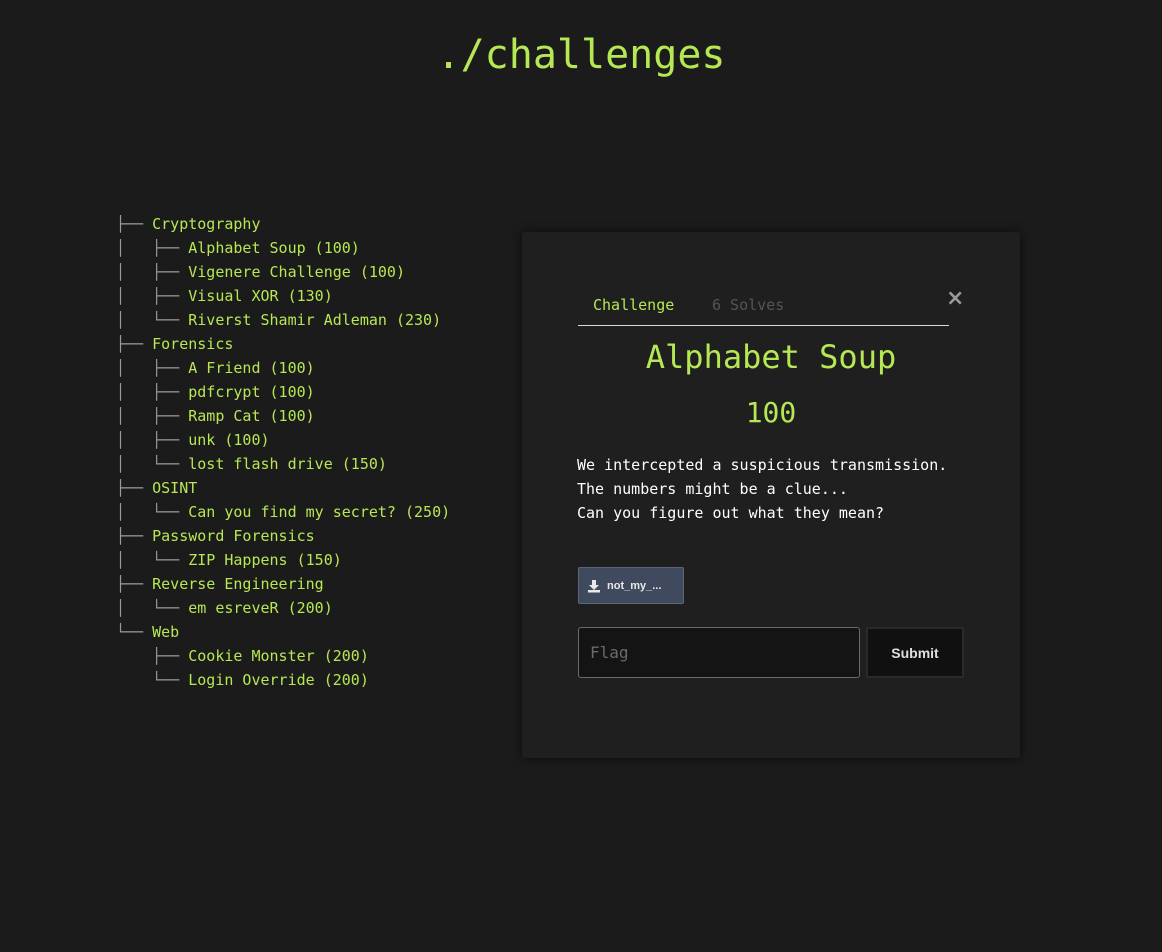 The image size is (1162, 952). Describe the element at coordinates (319, 512) in the screenshot. I see `challenge-label: Can you find my secret? (250)` at that location.